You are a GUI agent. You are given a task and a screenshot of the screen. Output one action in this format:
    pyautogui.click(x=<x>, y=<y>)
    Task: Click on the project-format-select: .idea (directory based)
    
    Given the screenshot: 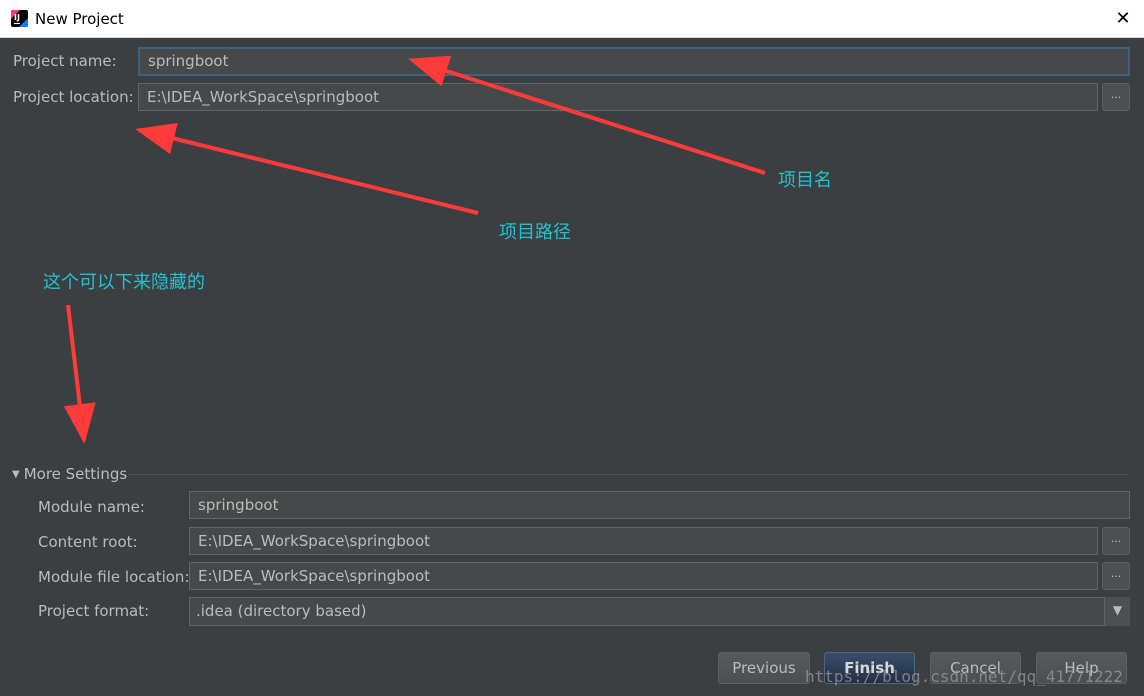 What is the action you would take?
    pyautogui.click(x=659, y=611)
    